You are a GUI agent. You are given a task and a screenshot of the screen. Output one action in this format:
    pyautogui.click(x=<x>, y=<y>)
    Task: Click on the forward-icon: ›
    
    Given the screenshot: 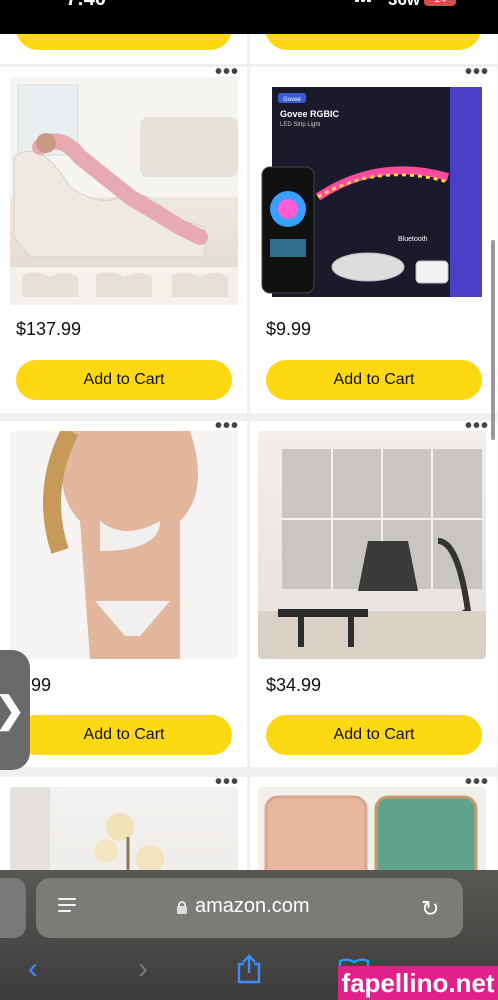 What is the action you would take?
    pyautogui.click(x=143, y=969)
    